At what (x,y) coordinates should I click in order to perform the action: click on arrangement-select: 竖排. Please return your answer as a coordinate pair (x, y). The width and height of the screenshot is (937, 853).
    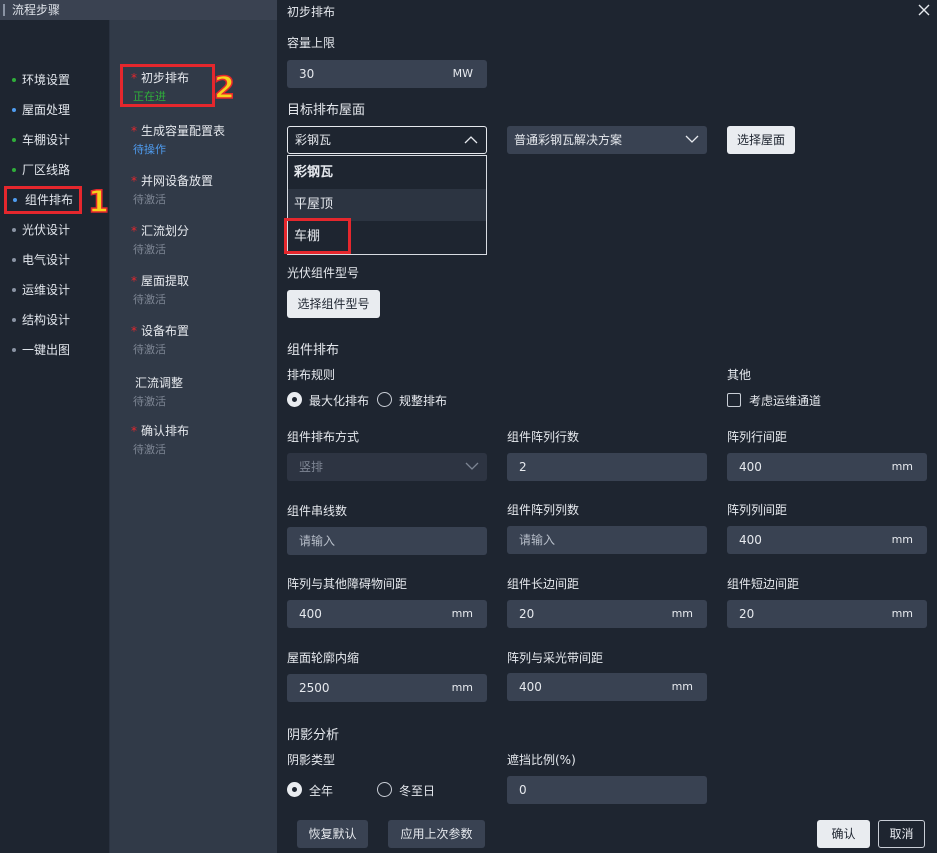
    Looking at the image, I should click on (387, 467).